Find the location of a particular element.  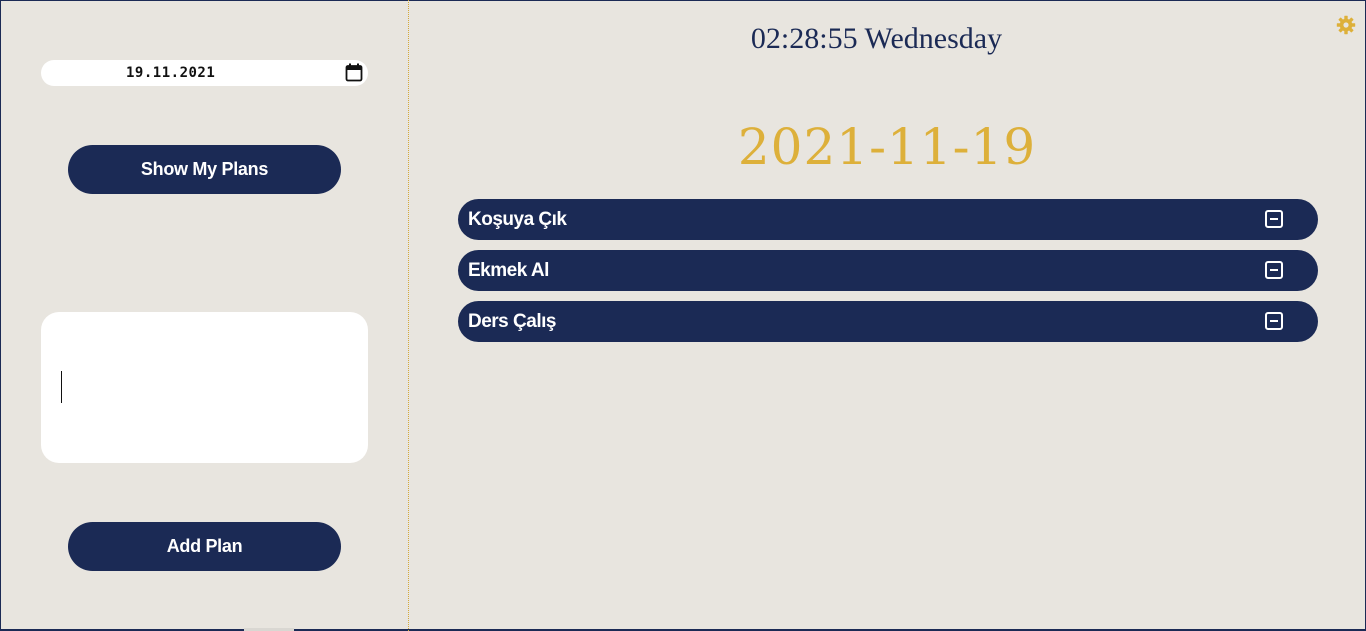

plan-label: Ders Çalış is located at coordinates (512, 321).